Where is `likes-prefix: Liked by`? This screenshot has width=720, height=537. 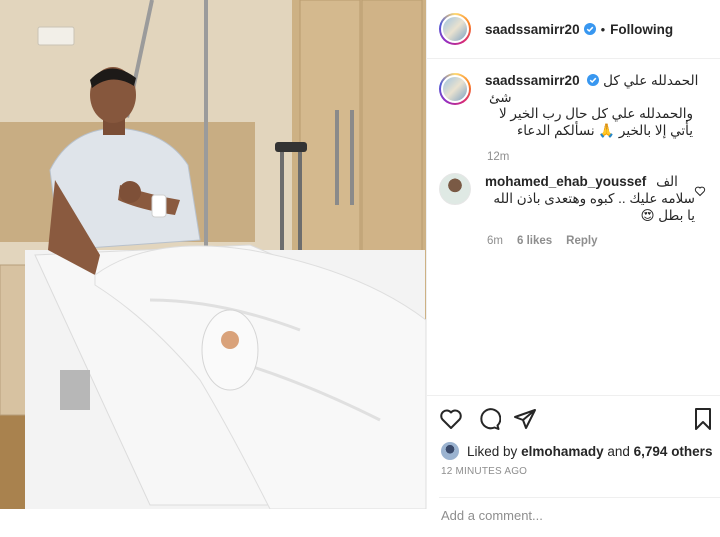
likes-prefix: Liked by is located at coordinates (492, 451).